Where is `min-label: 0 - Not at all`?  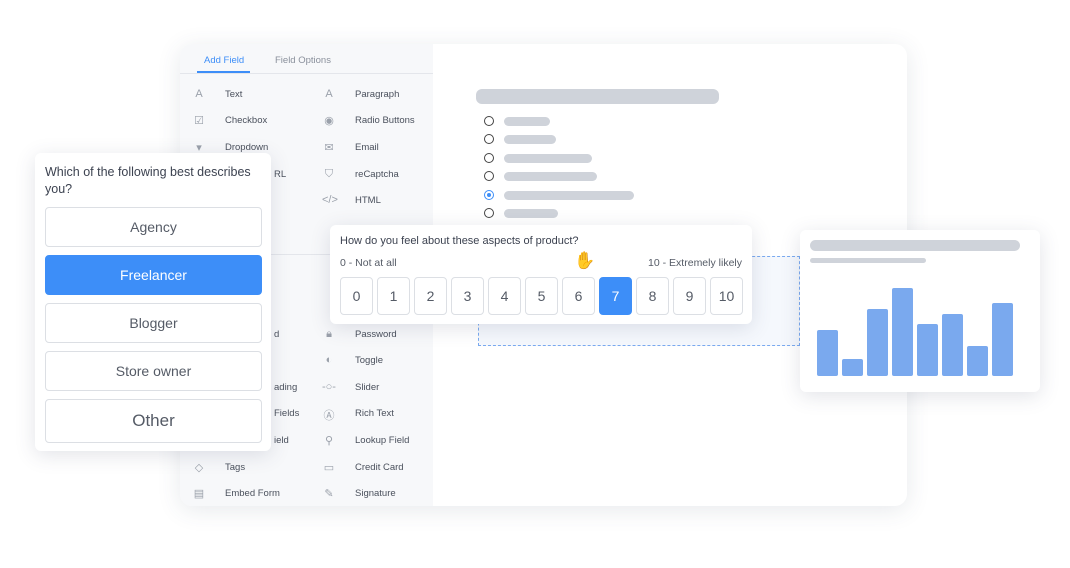 min-label: 0 - Not at all is located at coordinates (368, 263).